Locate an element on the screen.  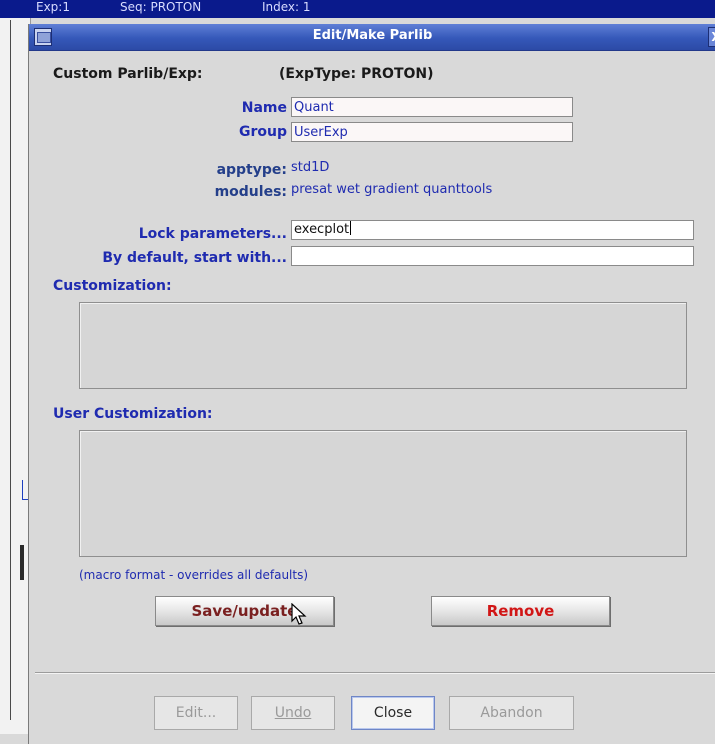
name-input is located at coordinates (432, 107).